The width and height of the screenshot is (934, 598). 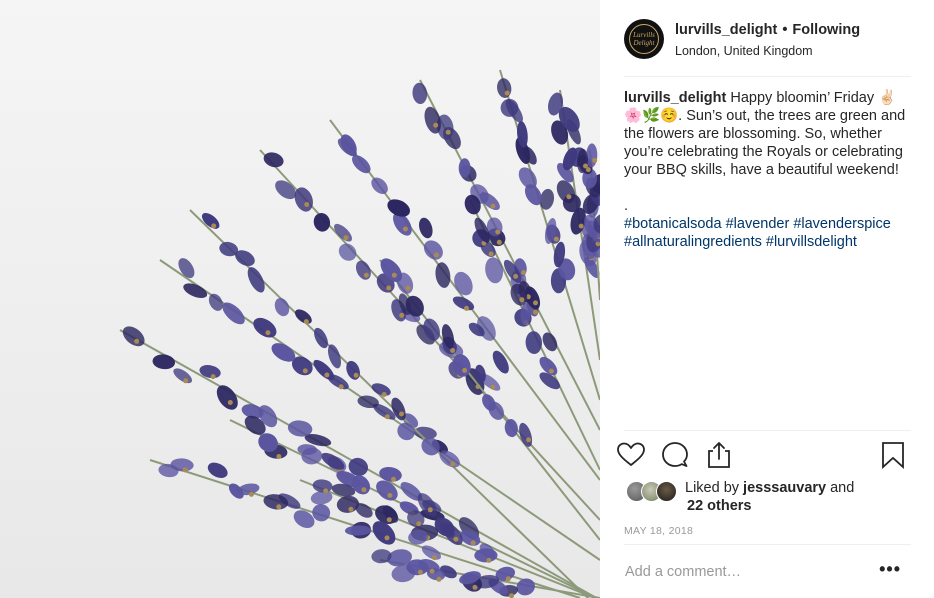 What do you see at coordinates (719, 455) in the screenshot?
I see `share-icon` at bounding box center [719, 455].